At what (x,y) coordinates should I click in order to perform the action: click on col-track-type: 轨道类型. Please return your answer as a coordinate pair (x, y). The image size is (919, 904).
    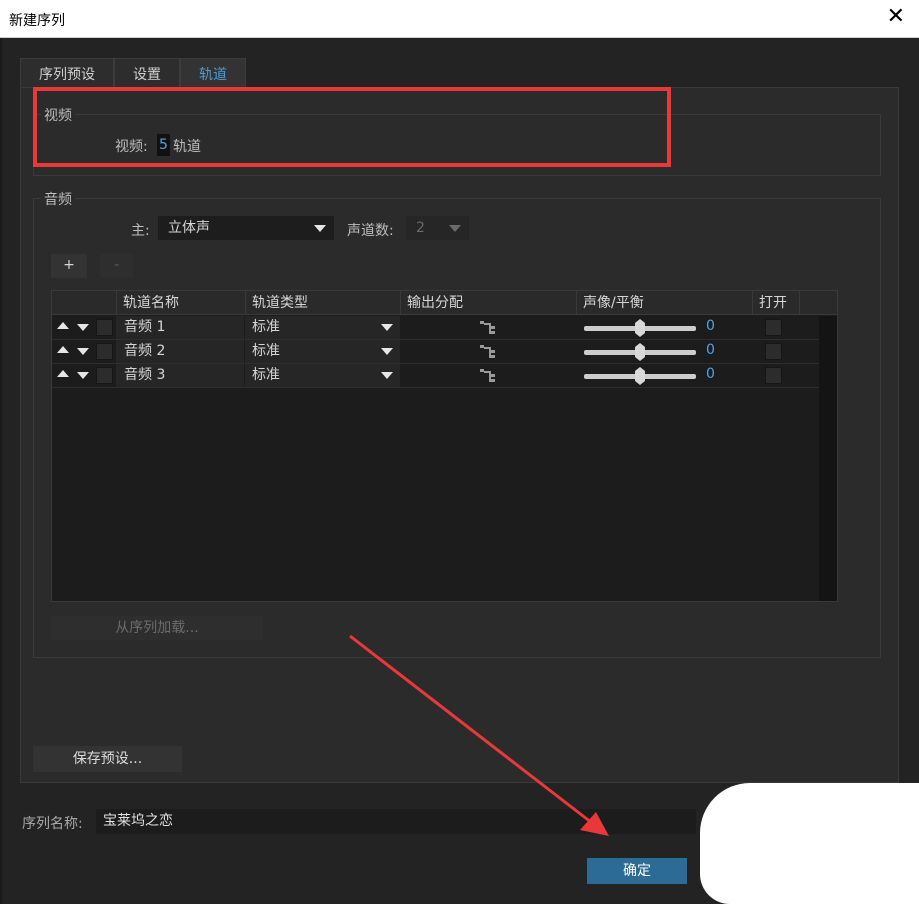
    Looking at the image, I should click on (322, 303).